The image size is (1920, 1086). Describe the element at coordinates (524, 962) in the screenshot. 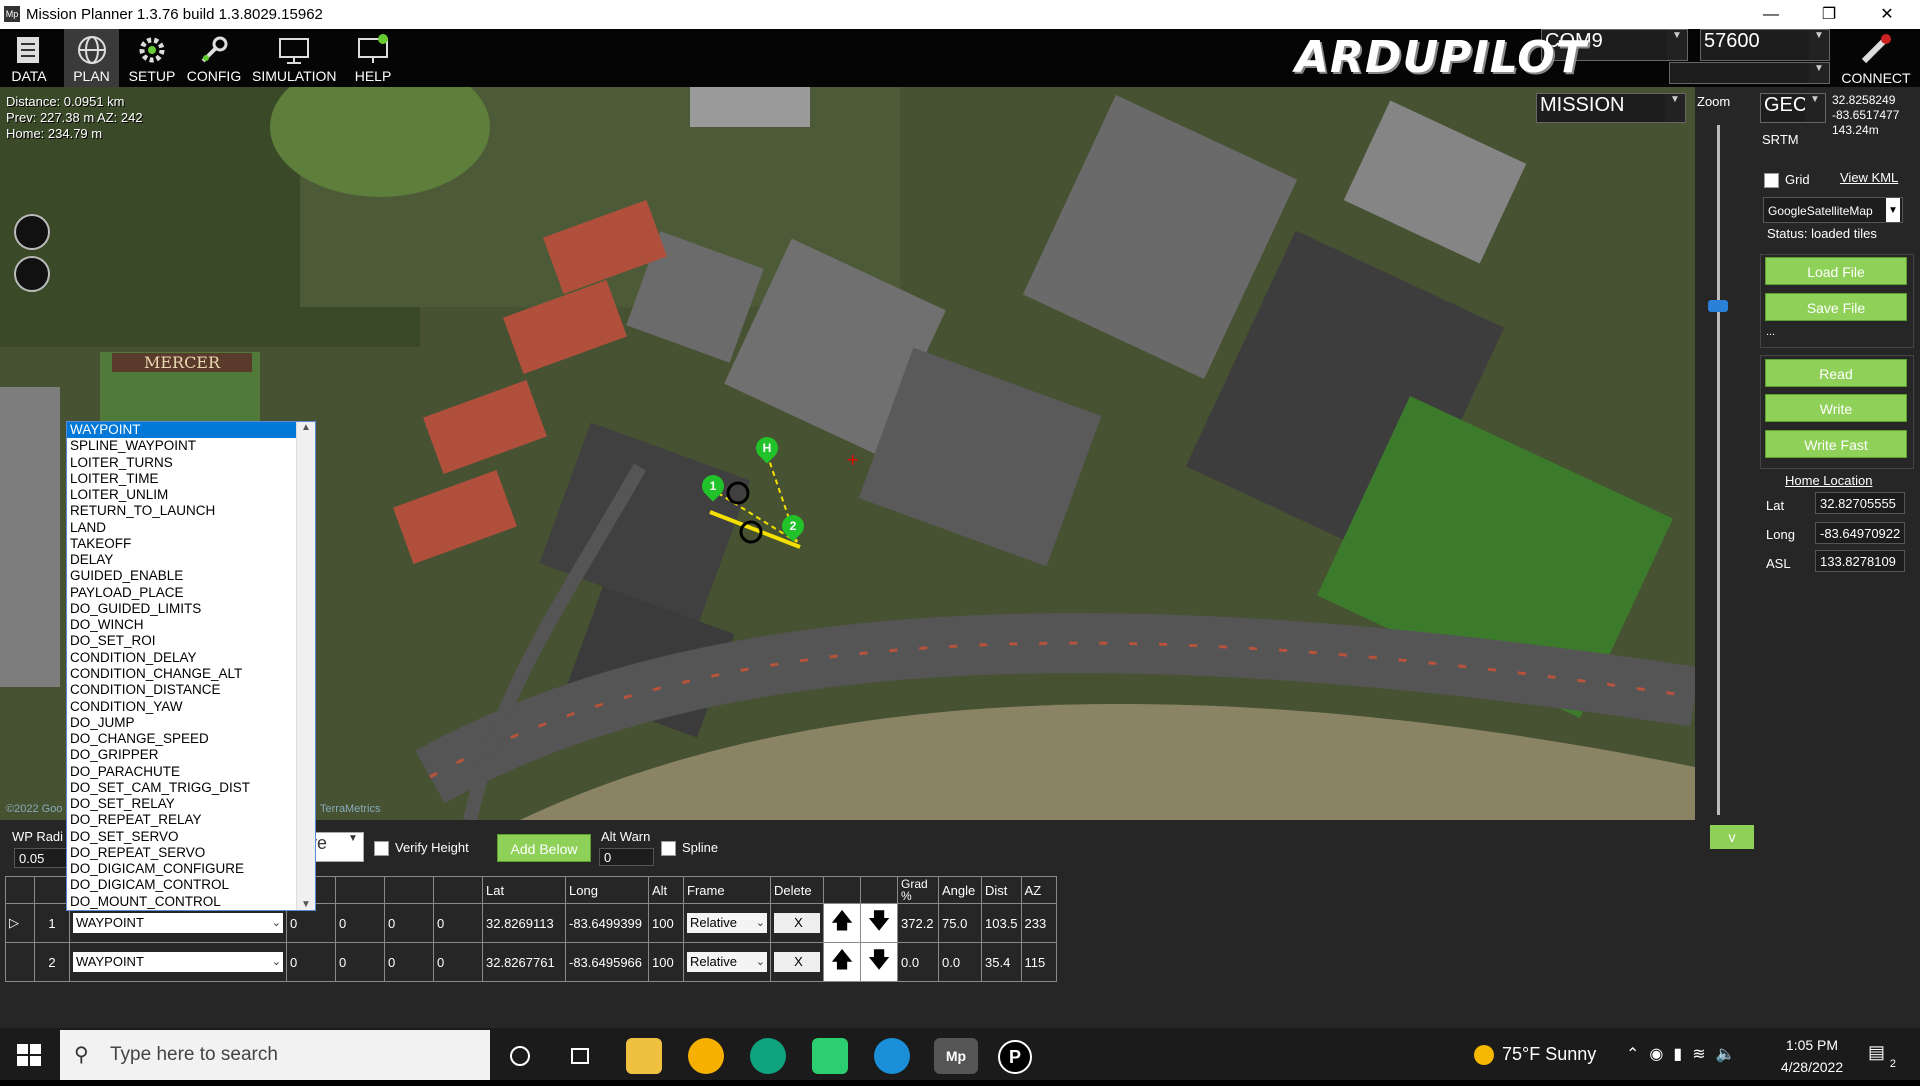

I see `lat-cell: 32.8267761` at that location.